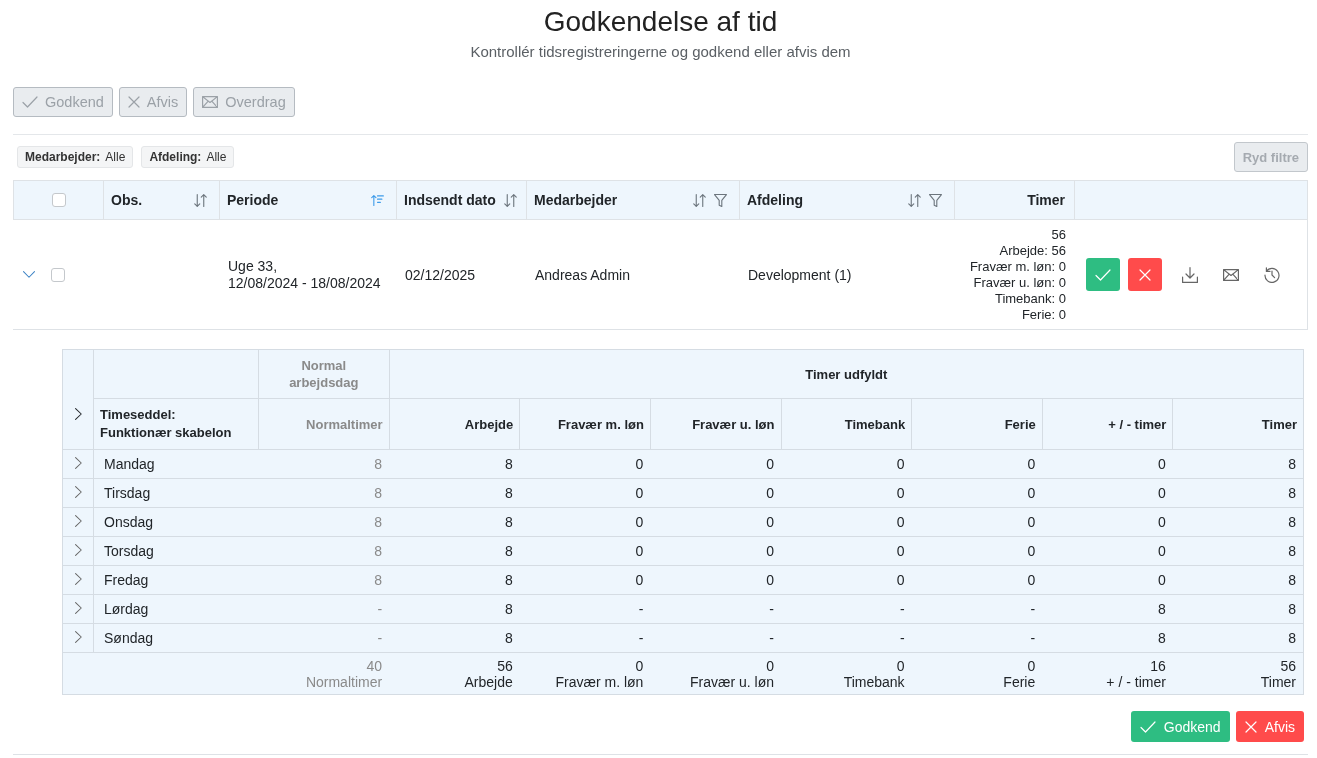 This screenshot has height=758, width=1317. What do you see at coordinates (1017, 266) in the screenshot?
I see `hours-line: Fravær m. løn: 0` at bounding box center [1017, 266].